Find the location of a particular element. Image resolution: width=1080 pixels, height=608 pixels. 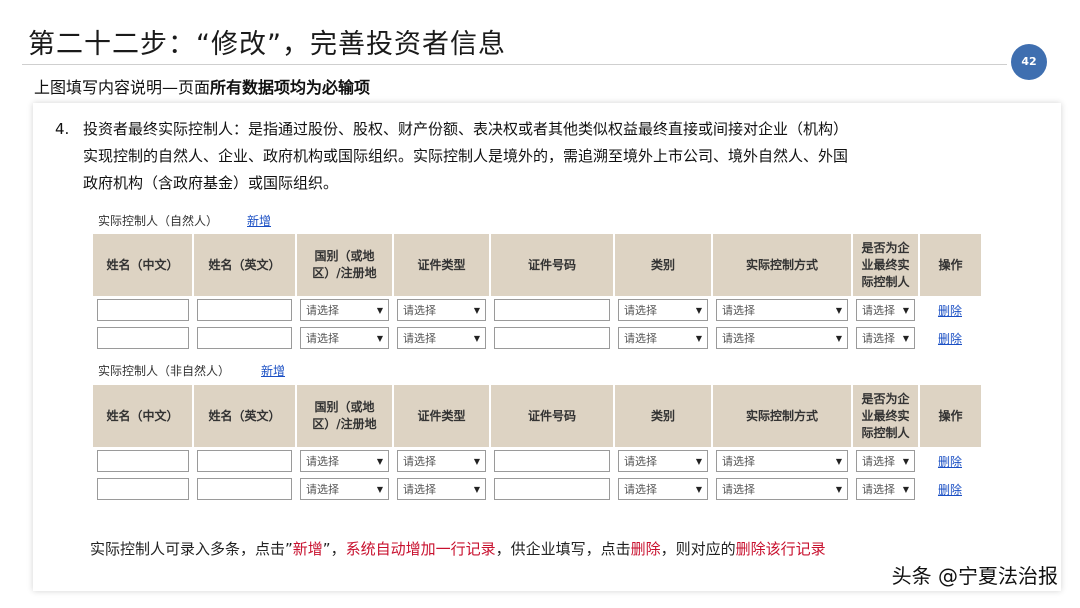

natural-section-label: 实际控制人（自然人） is located at coordinates (158, 221).